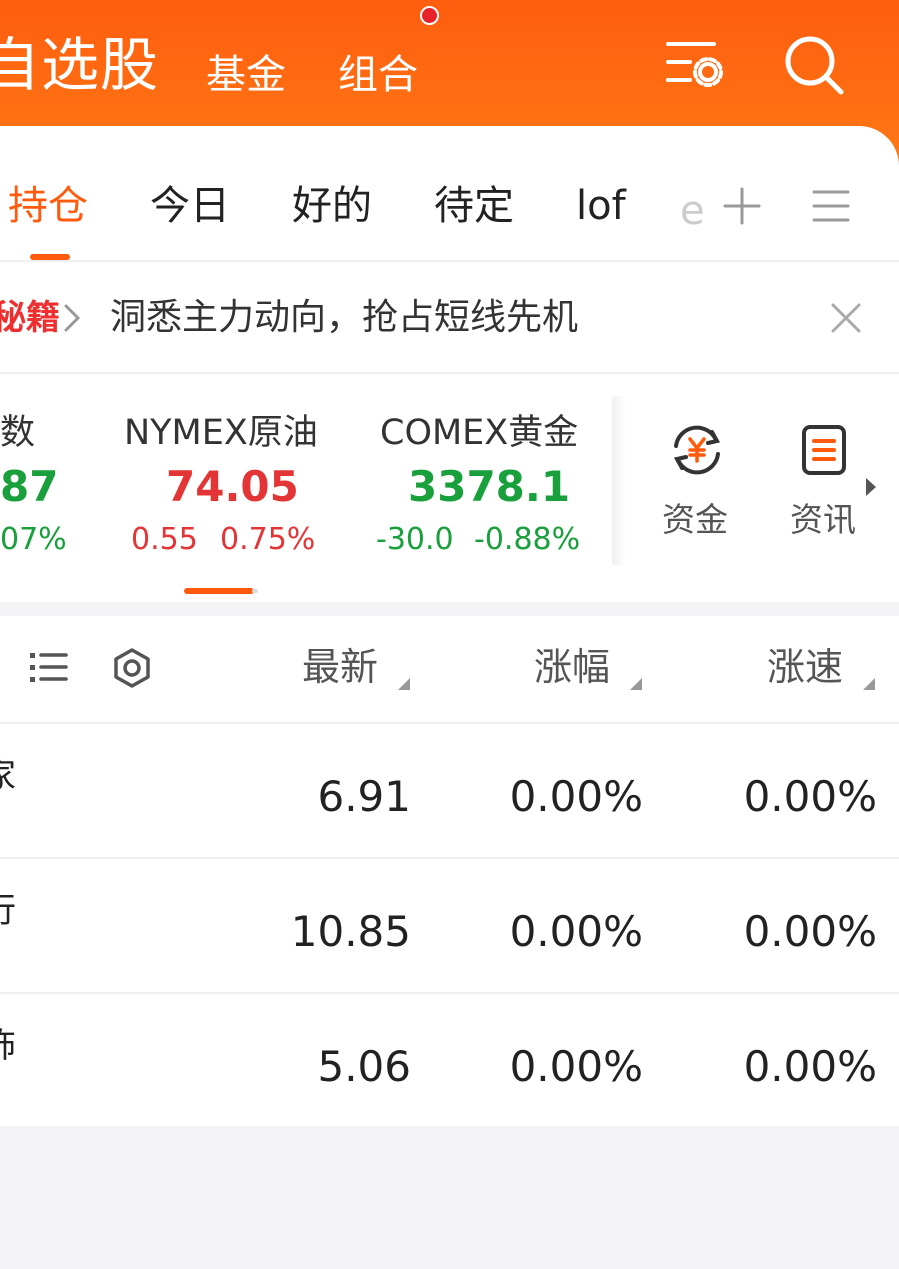  What do you see at coordinates (871, 487) in the screenshot?
I see `scroll-right-arrow-icon` at bounding box center [871, 487].